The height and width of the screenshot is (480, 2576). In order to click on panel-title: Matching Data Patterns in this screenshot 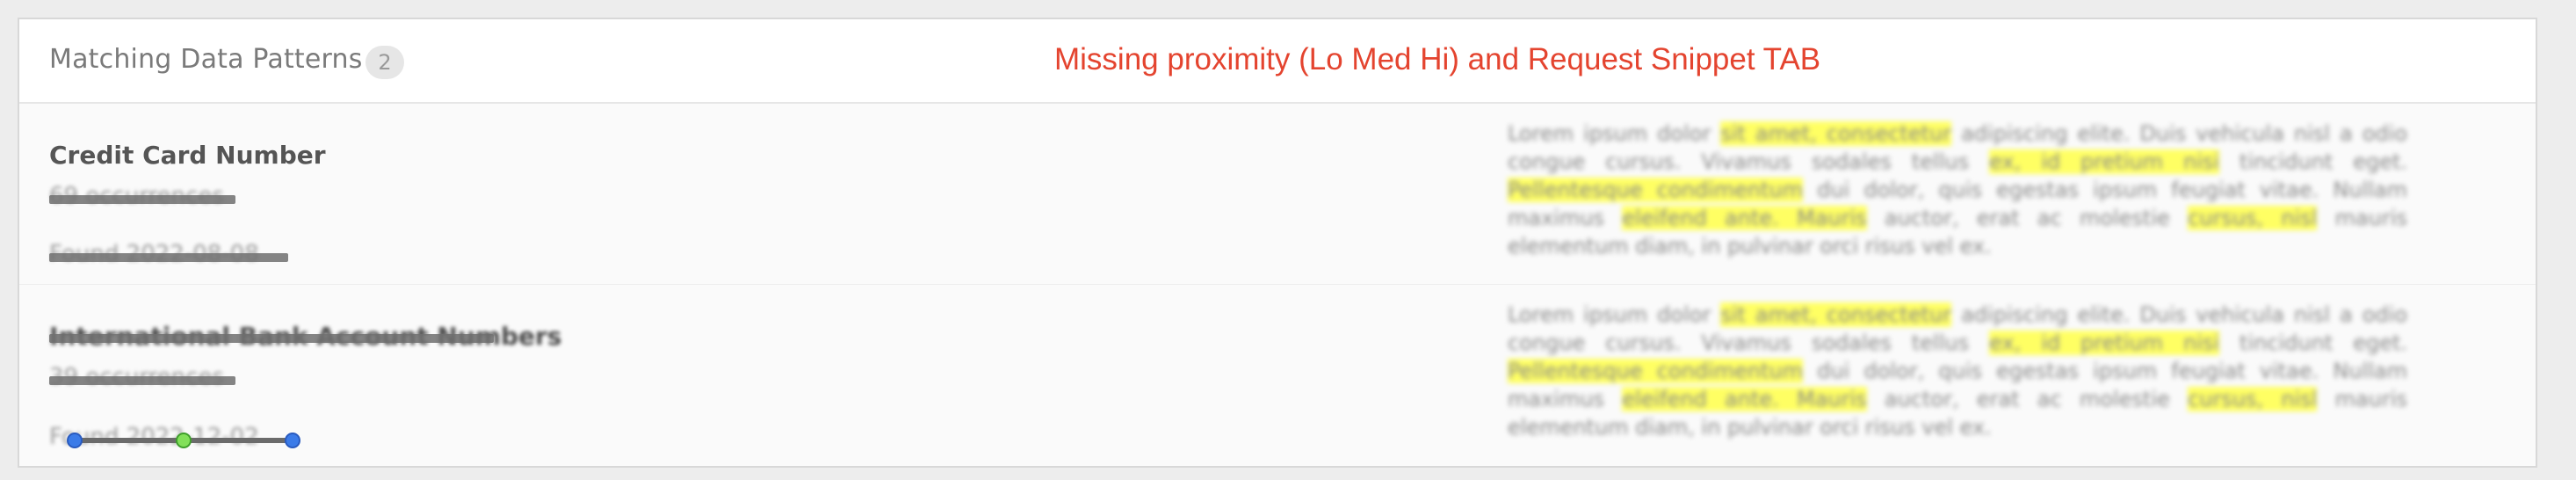, I will do `click(206, 59)`.